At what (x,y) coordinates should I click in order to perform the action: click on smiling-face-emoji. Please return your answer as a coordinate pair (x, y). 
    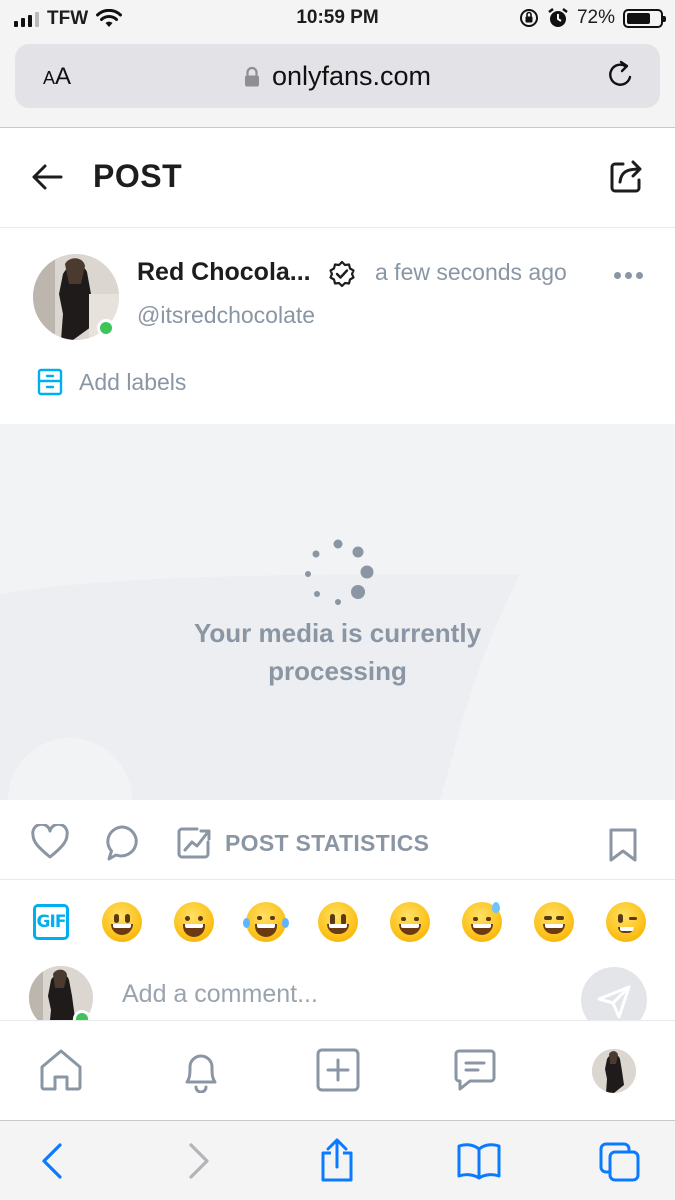
    Looking at the image, I should click on (338, 922).